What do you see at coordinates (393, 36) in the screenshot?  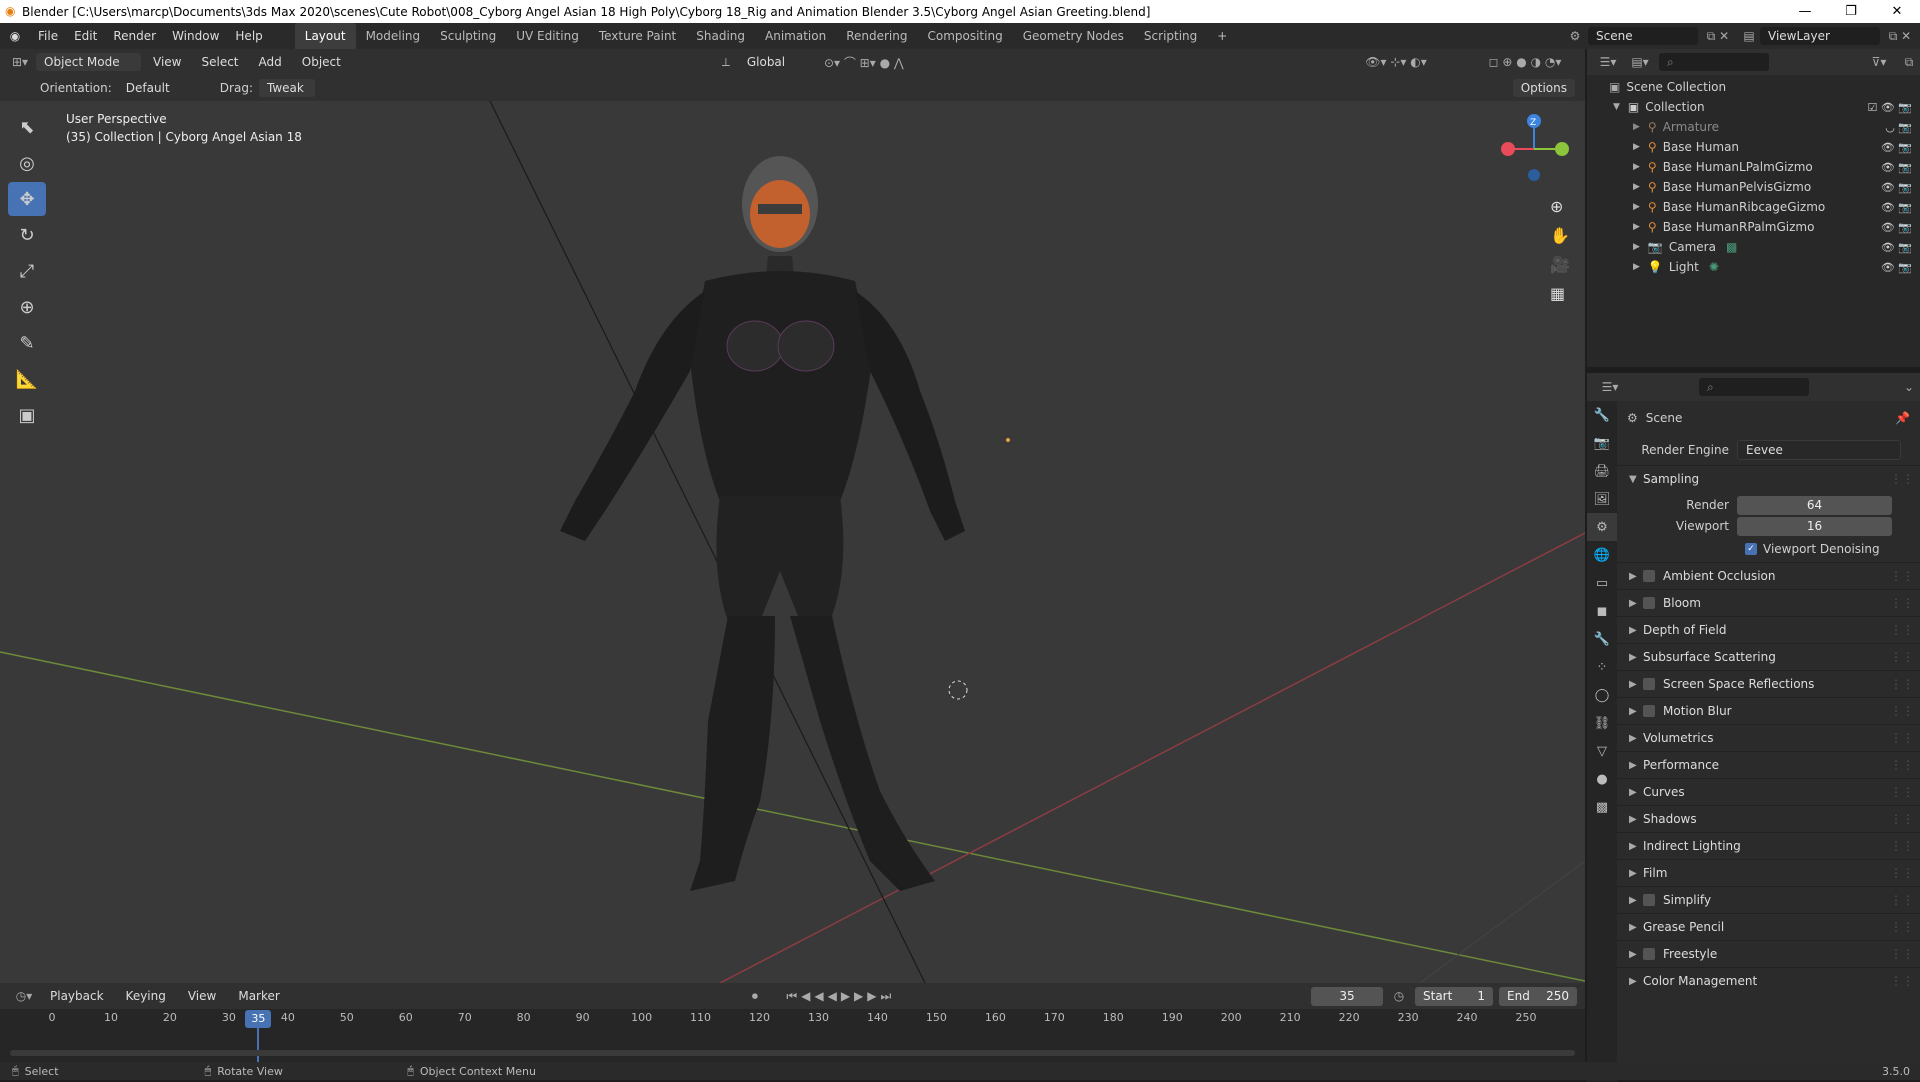 I see `tab-modeling: Modeling` at bounding box center [393, 36].